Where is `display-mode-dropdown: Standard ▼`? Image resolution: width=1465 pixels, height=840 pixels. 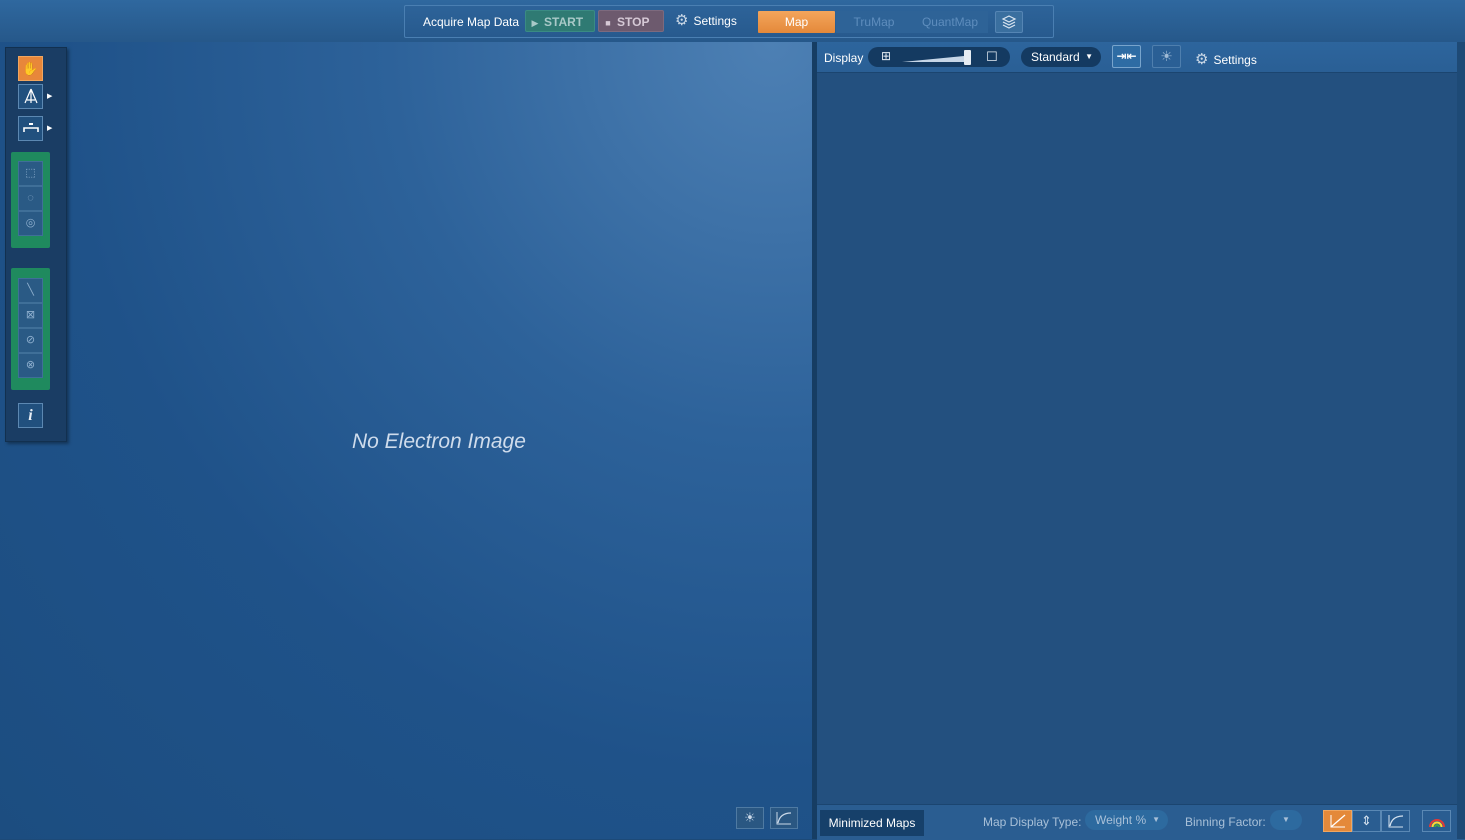
display-mode-dropdown: Standard ▼ is located at coordinates (1061, 57).